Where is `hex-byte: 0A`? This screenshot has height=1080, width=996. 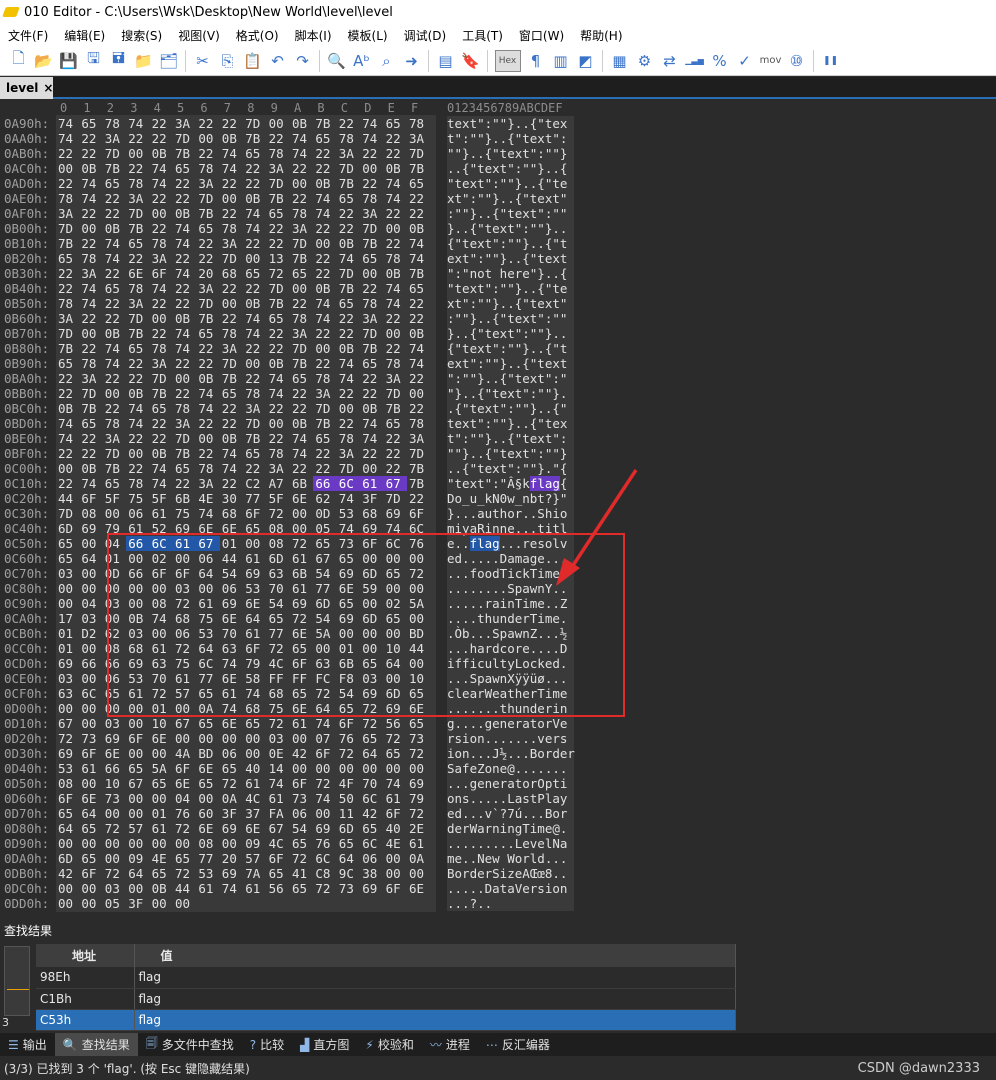 hex-byte: 0A is located at coordinates (209, 708).